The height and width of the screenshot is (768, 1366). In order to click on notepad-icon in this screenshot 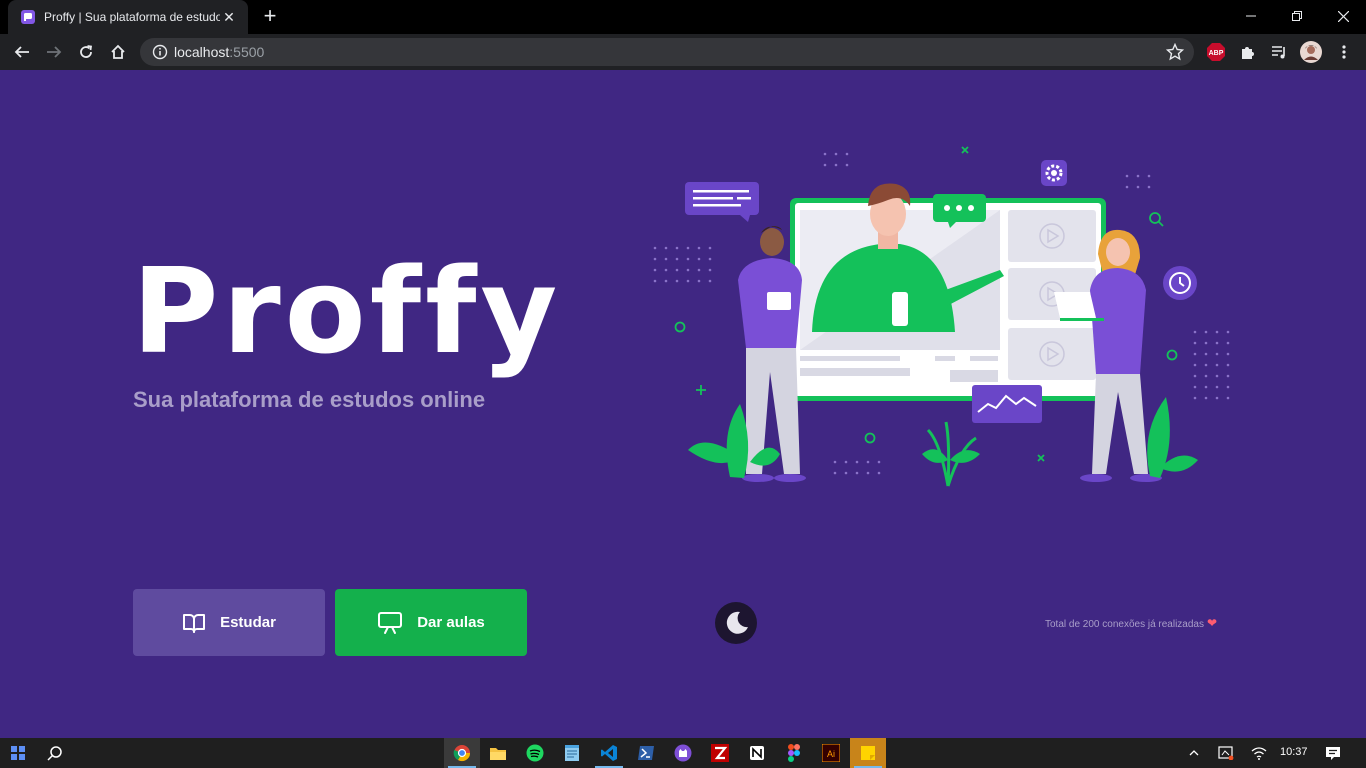, I will do `click(572, 753)`.